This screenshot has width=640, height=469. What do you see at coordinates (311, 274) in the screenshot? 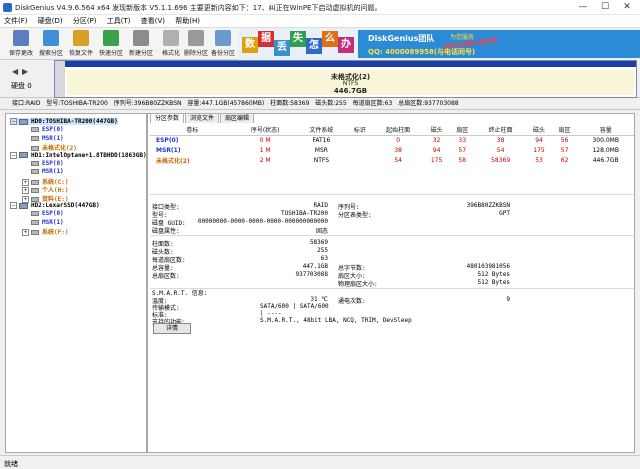
I see `detail-sectors: 937703088` at bounding box center [311, 274].